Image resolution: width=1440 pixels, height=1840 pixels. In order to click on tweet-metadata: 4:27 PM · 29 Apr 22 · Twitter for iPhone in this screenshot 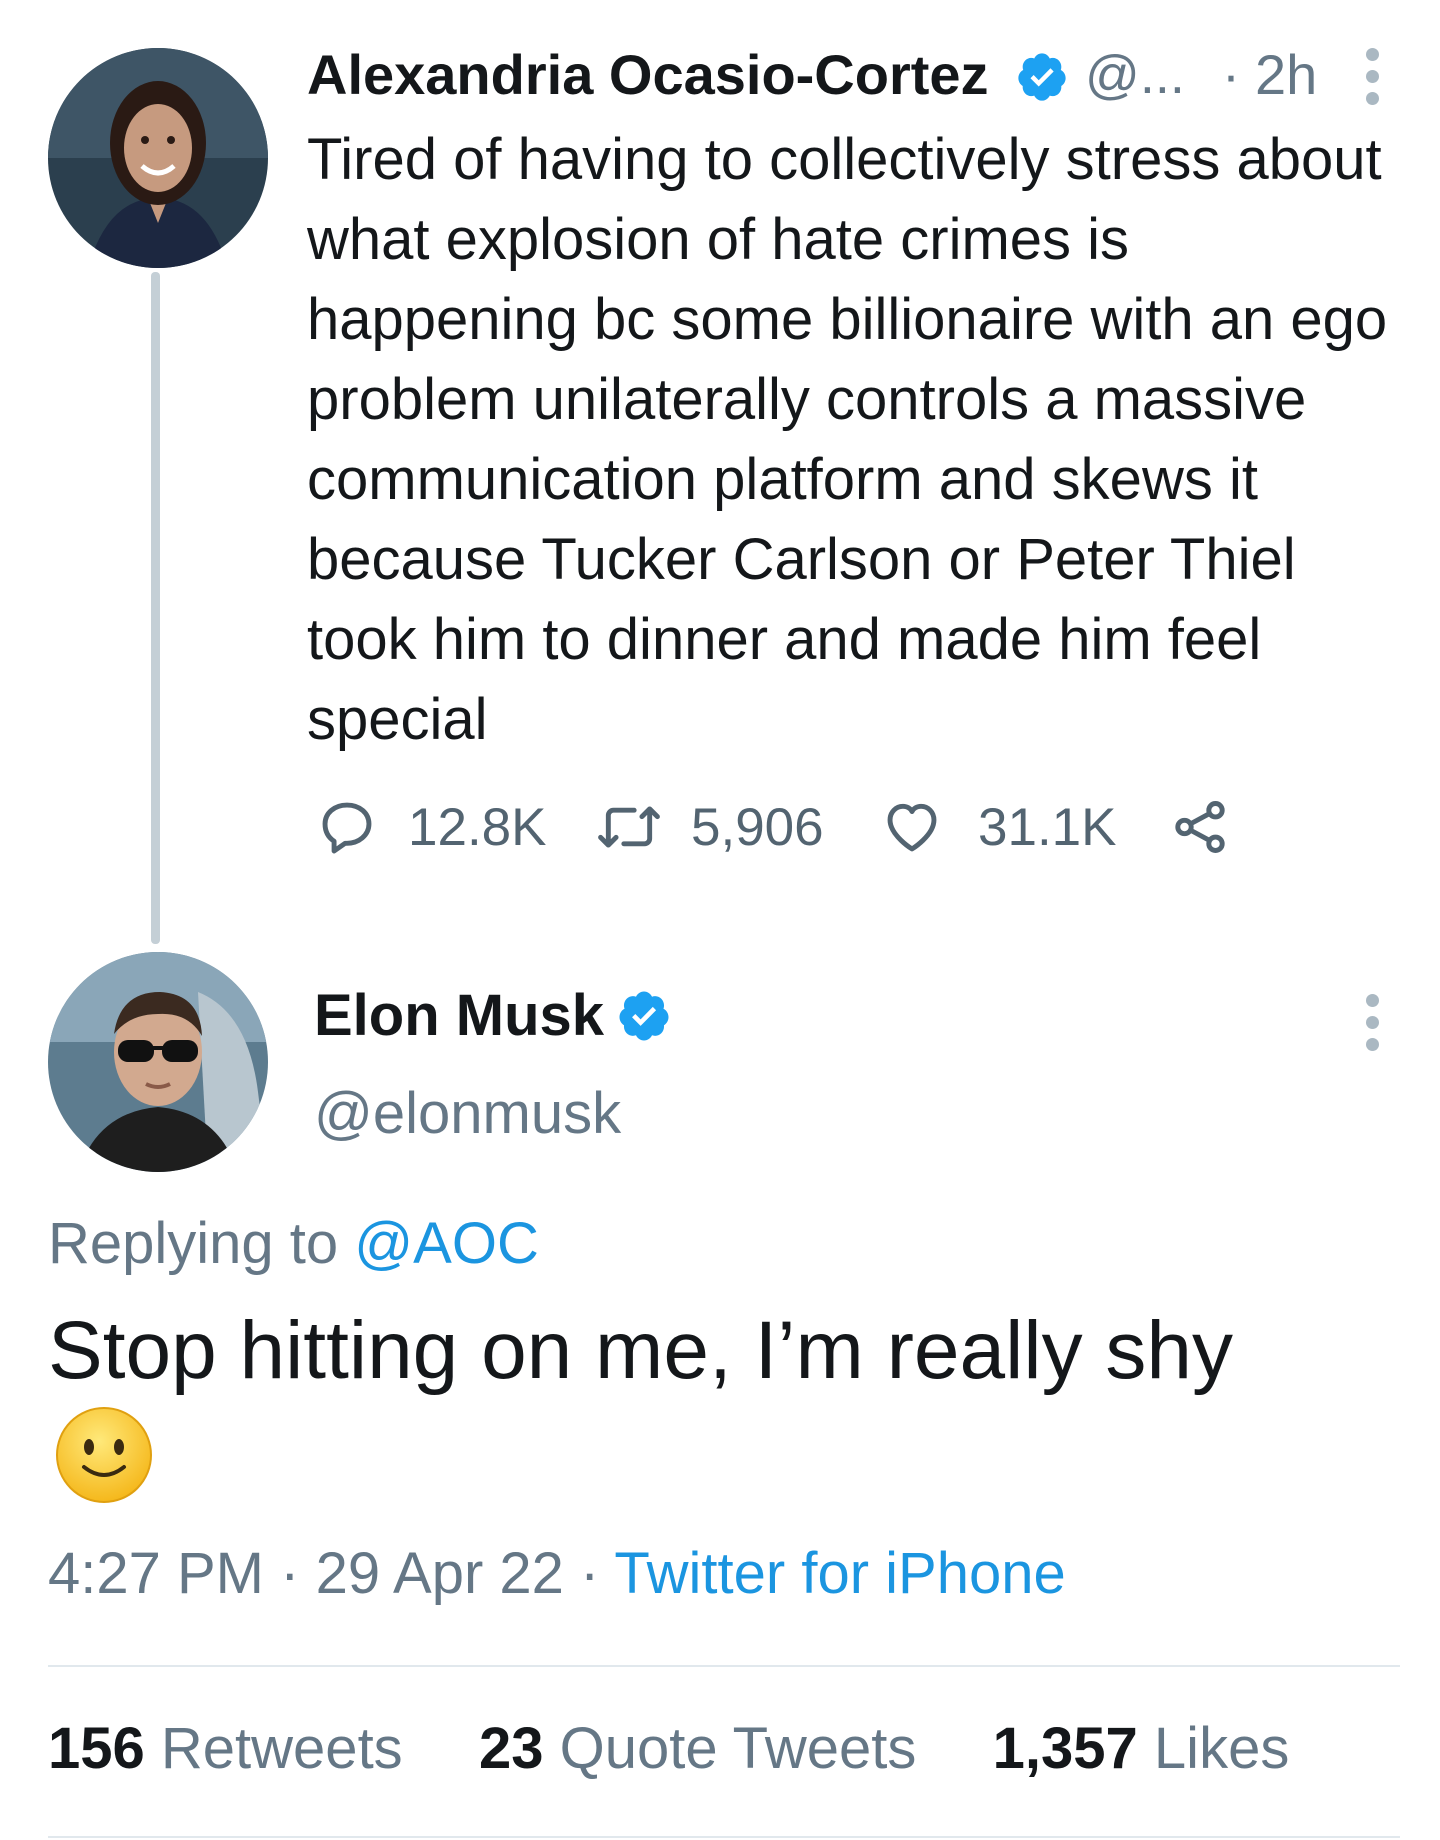, I will do `click(557, 1573)`.